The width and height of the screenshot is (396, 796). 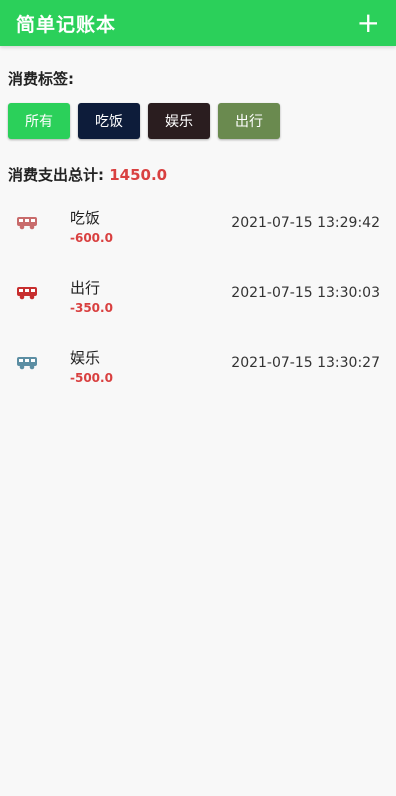 What do you see at coordinates (109, 121) in the screenshot?
I see `tag-eat: 吃饭` at bounding box center [109, 121].